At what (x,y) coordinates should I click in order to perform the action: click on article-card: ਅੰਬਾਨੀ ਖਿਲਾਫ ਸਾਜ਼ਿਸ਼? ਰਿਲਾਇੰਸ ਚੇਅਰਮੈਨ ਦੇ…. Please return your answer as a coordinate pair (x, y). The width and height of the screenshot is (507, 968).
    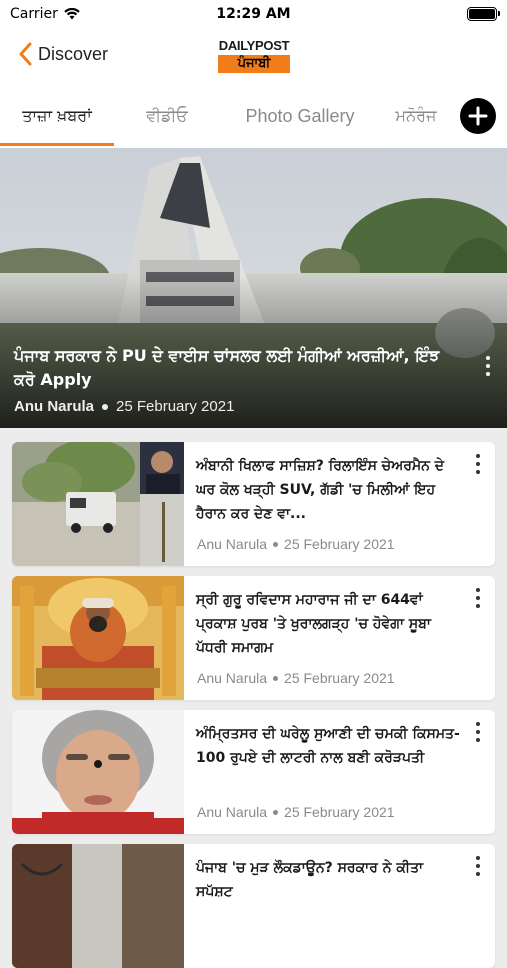
    Looking at the image, I should click on (253, 504).